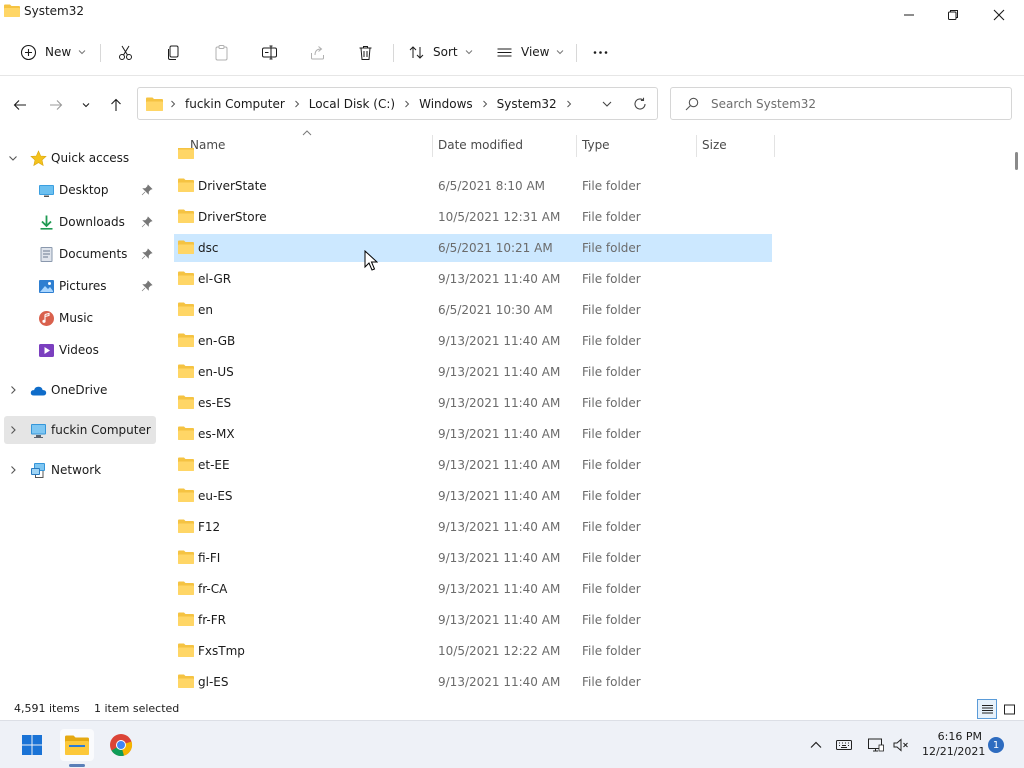  I want to click on taskbar-chrome, so click(121, 745).